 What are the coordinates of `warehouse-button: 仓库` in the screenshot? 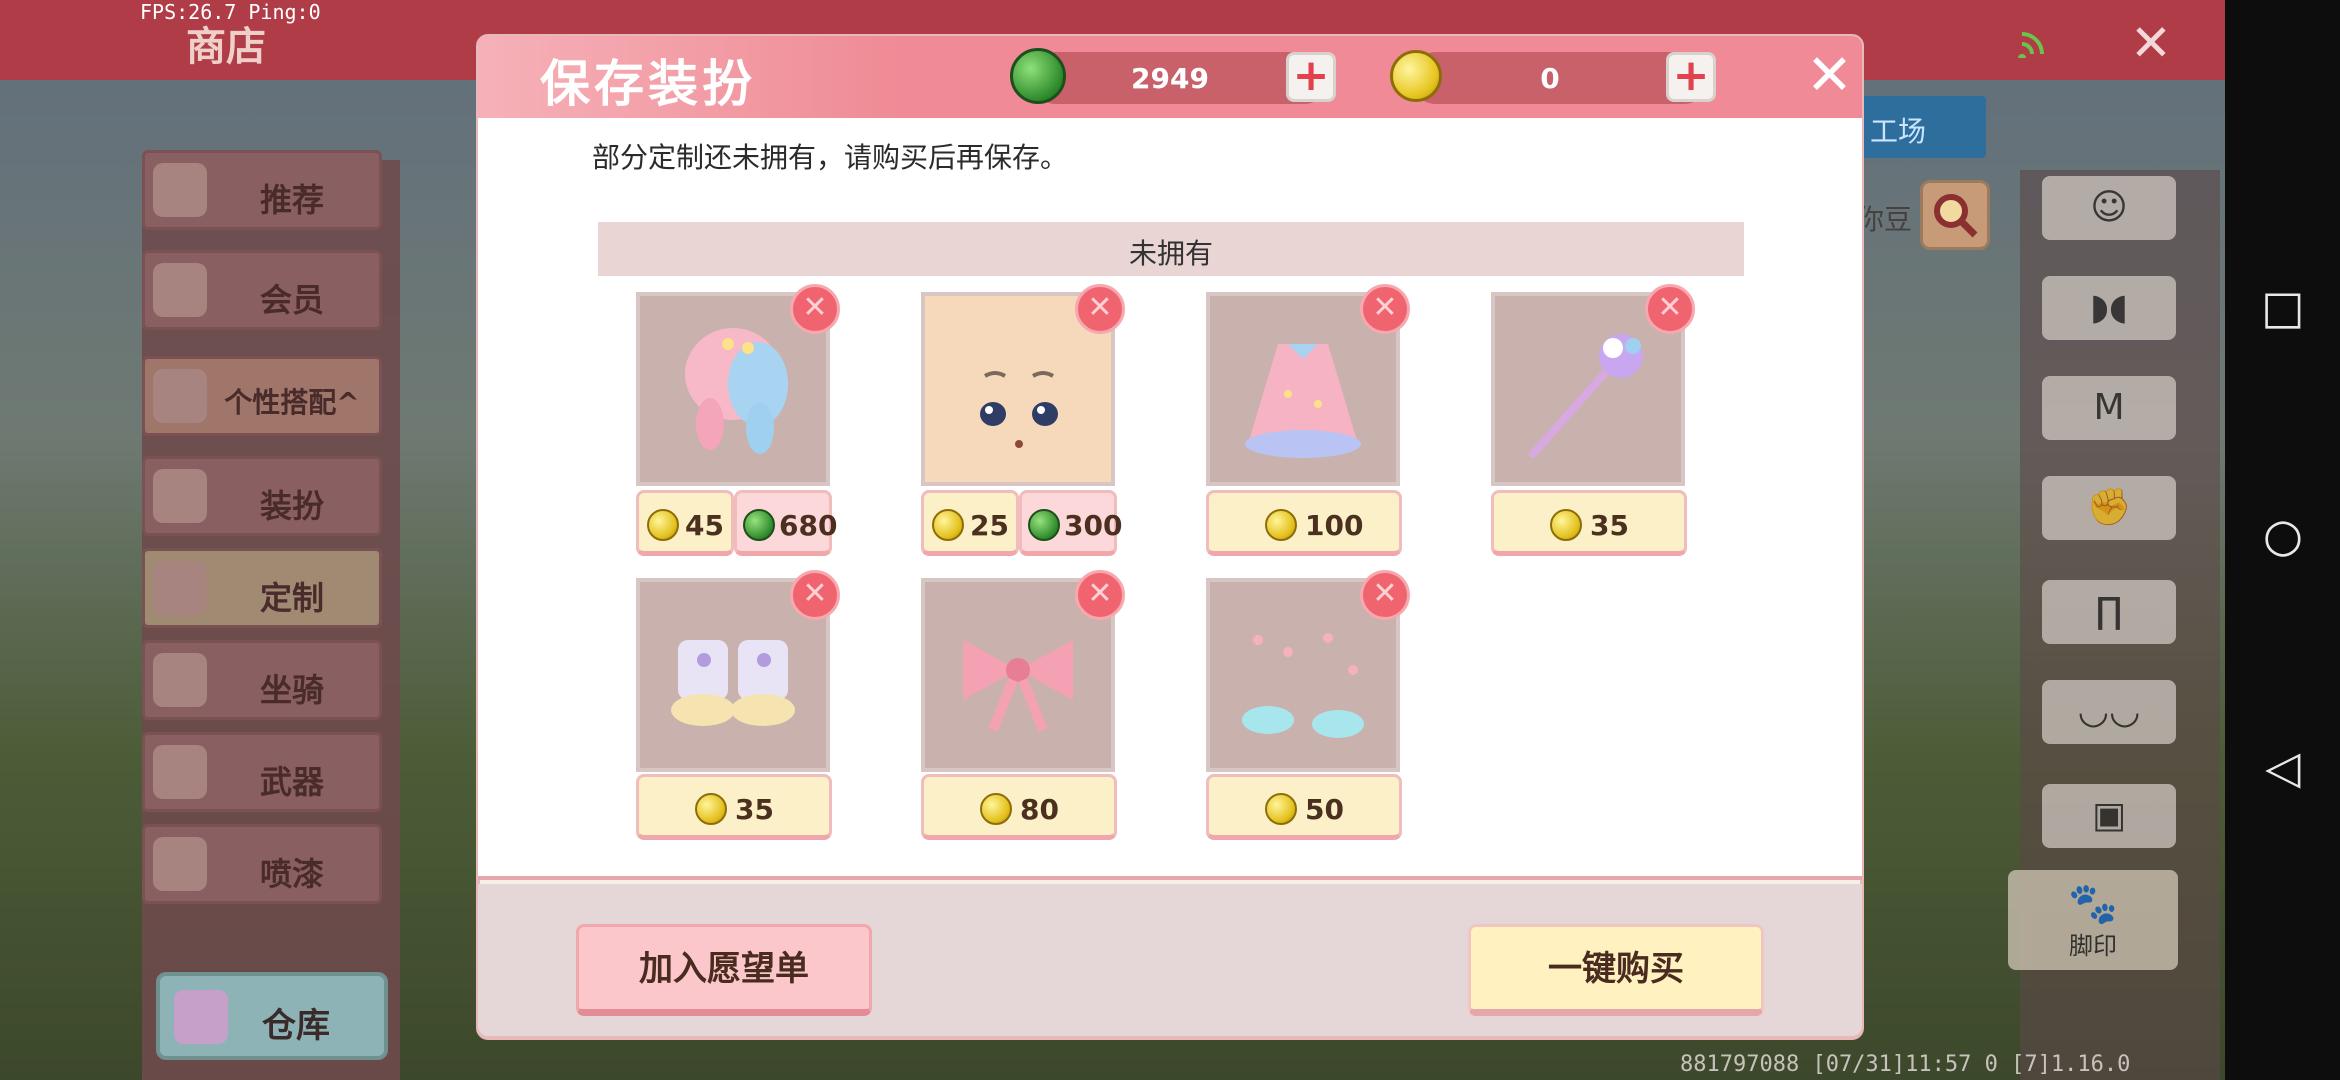 It's located at (272, 1016).